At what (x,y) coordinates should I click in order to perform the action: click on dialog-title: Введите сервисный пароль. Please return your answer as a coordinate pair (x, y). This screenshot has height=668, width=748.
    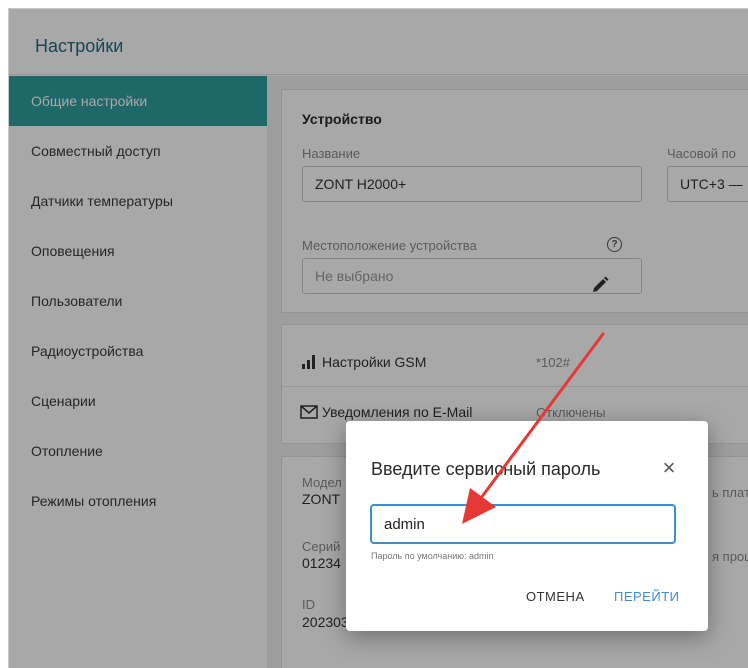
    Looking at the image, I should click on (486, 469).